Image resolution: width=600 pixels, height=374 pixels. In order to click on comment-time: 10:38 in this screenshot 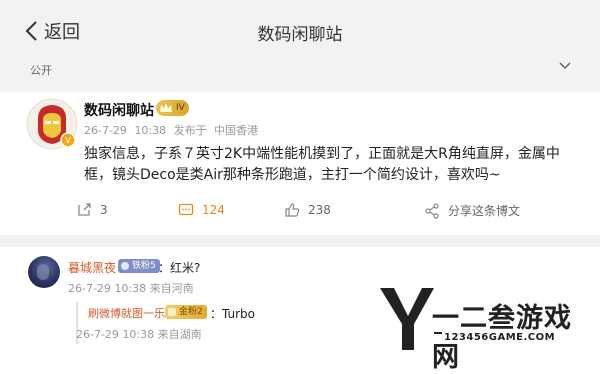, I will do `click(130, 288)`.